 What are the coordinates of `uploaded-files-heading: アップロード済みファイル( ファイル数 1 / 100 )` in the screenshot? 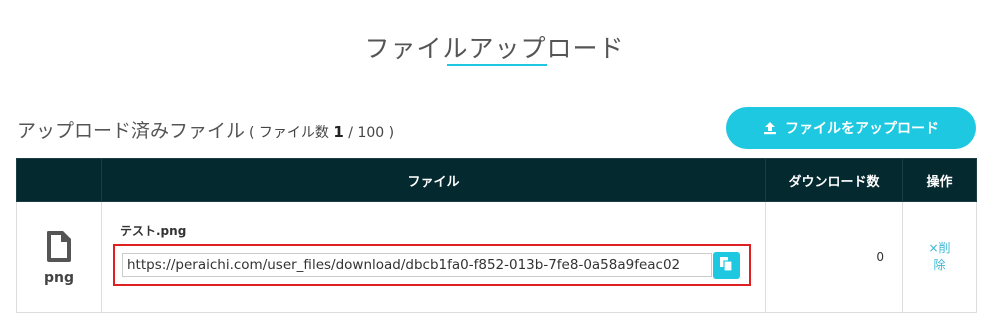 It's located at (205, 129).